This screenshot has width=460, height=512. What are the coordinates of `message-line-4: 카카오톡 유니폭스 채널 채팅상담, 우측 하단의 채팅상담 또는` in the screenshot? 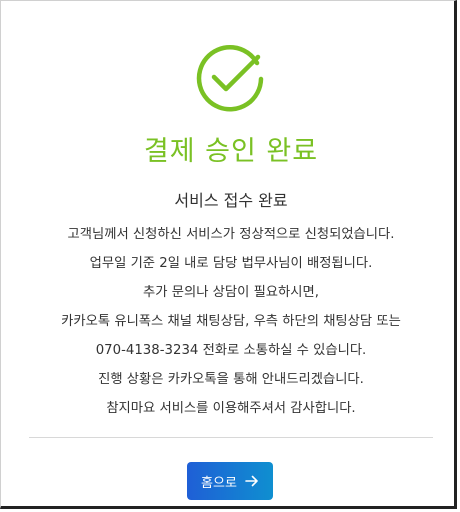 It's located at (231, 321).